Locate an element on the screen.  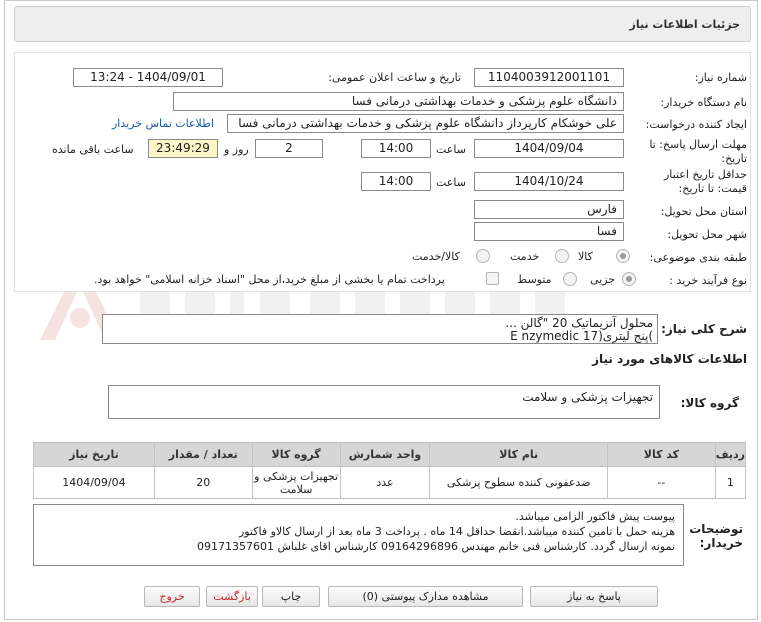
summary-label: شرح کلی نیاز: is located at coordinates (704, 329).